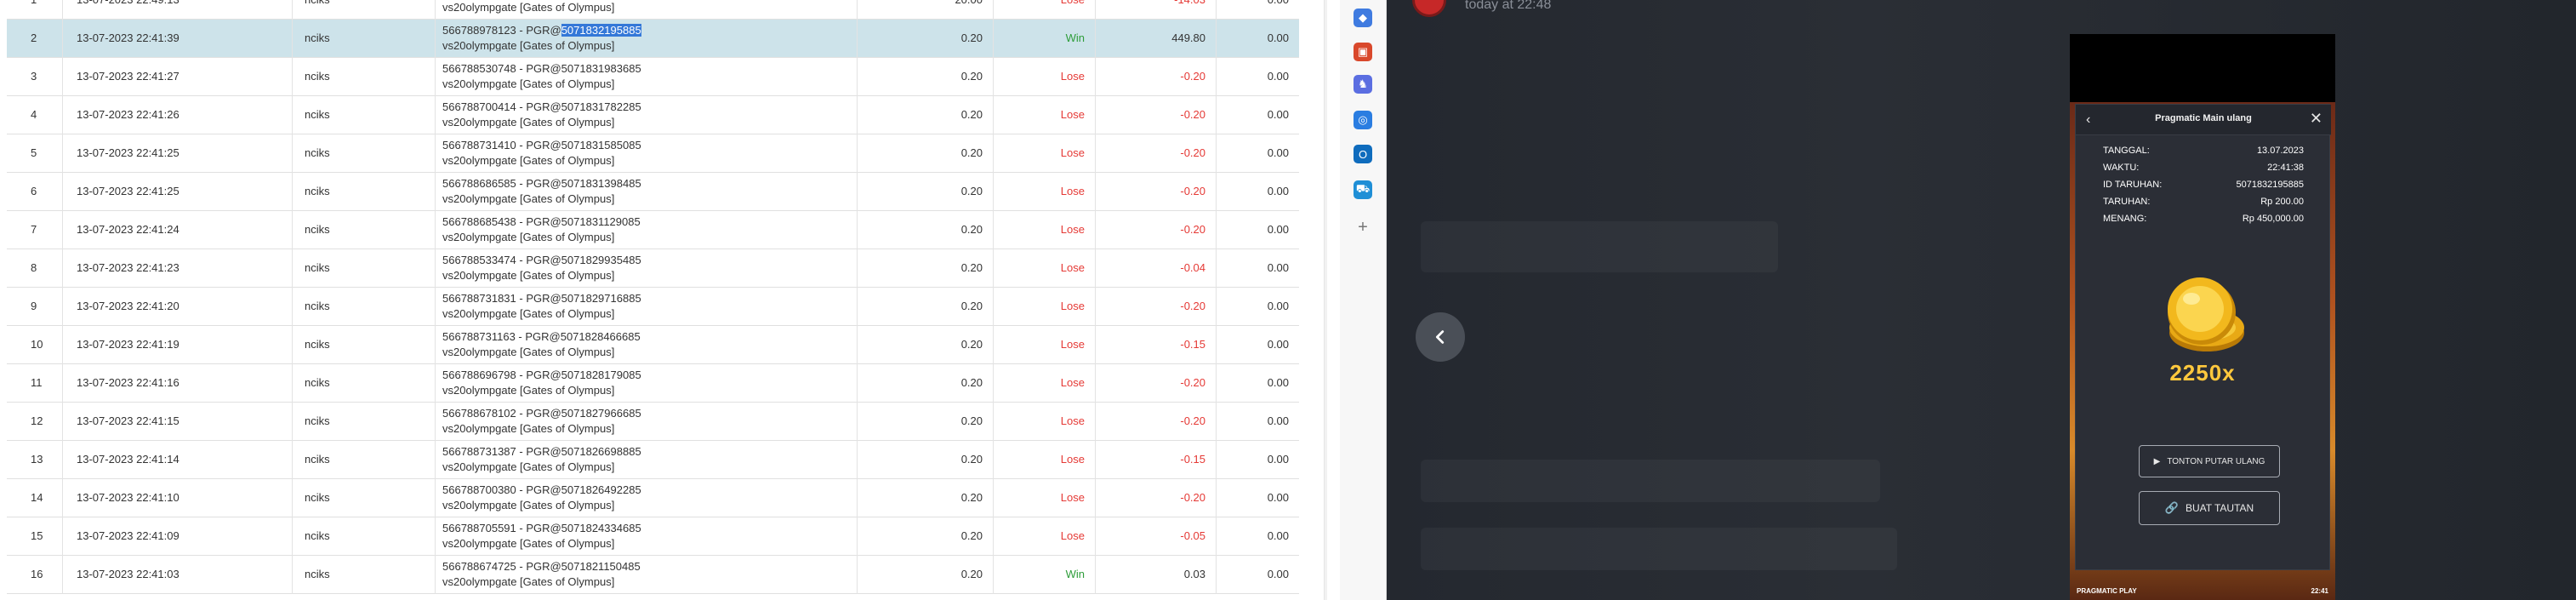 The image size is (2576, 600). What do you see at coordinates (1325, 300) in the screenshot?
I see `table-scrollbar` at bounding box center [1325, 300].